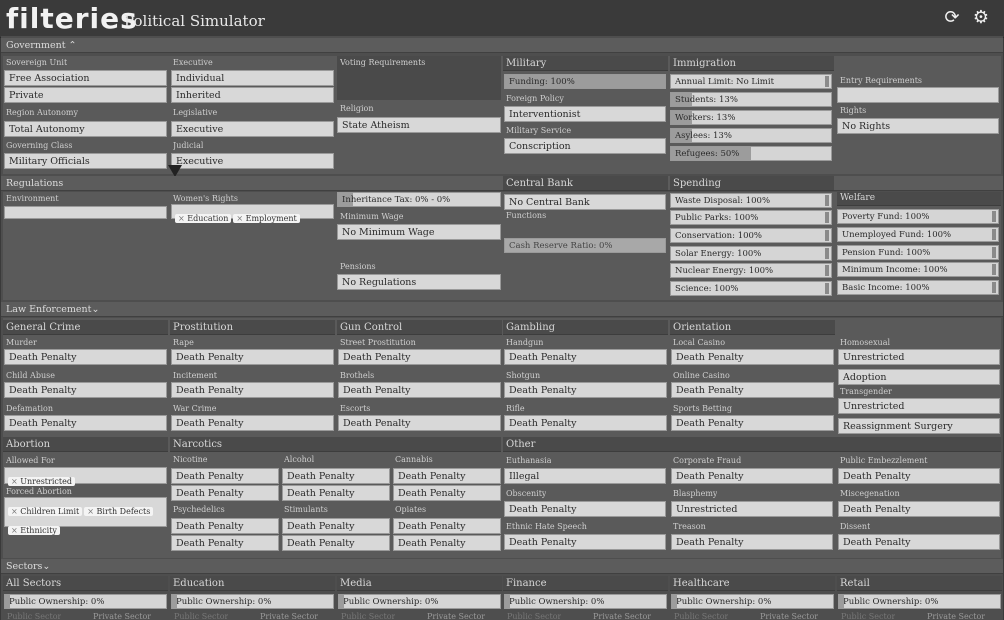  Describe the element at coordinates (751, 253) in the screenshot. I see `spending-slider: Solar Energy: 100%` at that location.